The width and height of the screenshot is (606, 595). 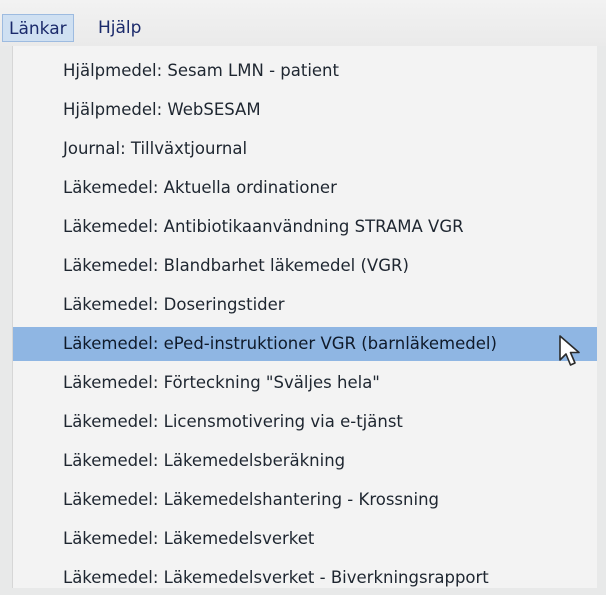 What do you see at coordinates (305, 422) in the screenshot?
I see `menu-item-licensmotivering: Läkemedel: Licensmotivering via e-tjänst` at bounding box center [305, 422].